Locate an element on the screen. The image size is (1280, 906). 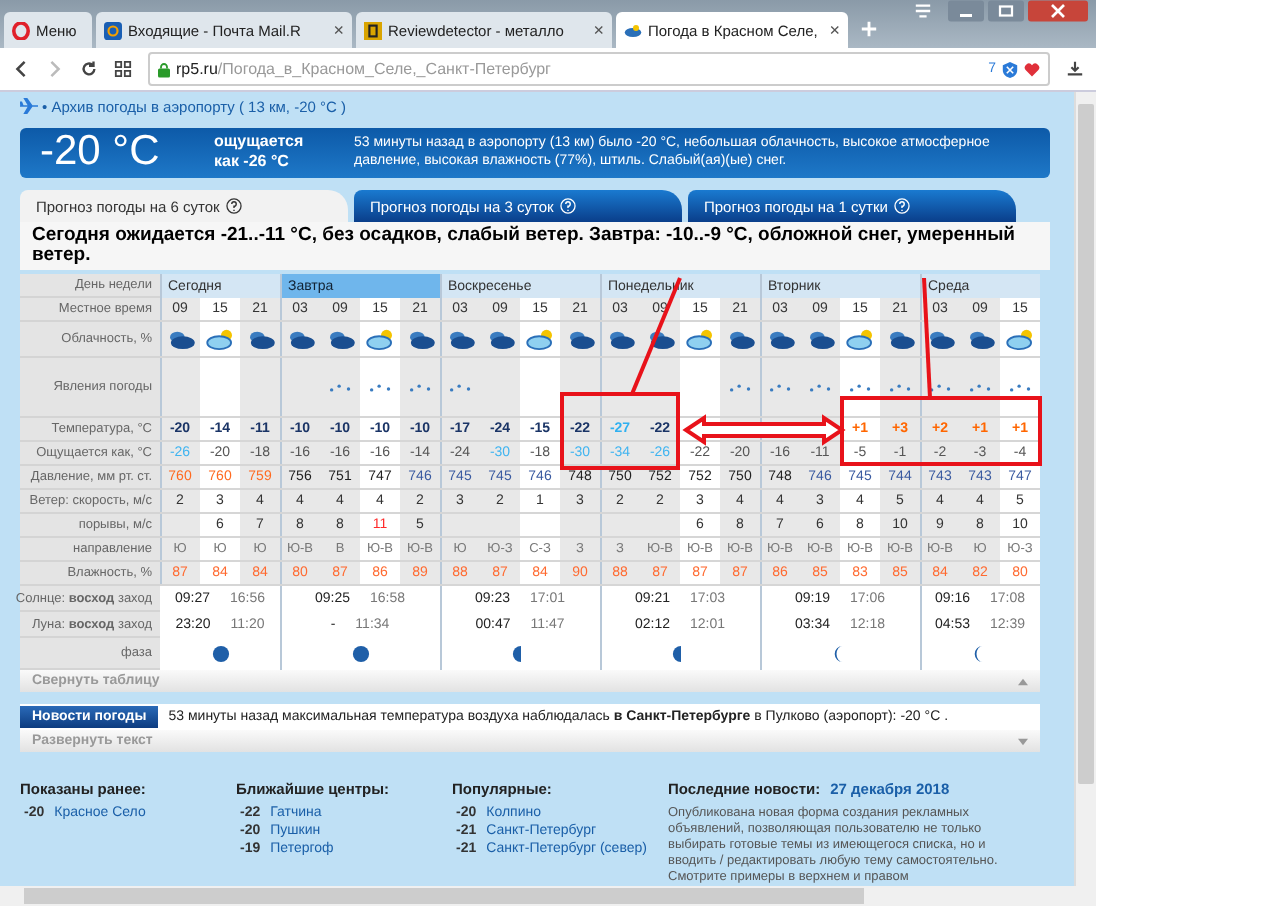
new-tab-icon is located at coordinates (869, 29).